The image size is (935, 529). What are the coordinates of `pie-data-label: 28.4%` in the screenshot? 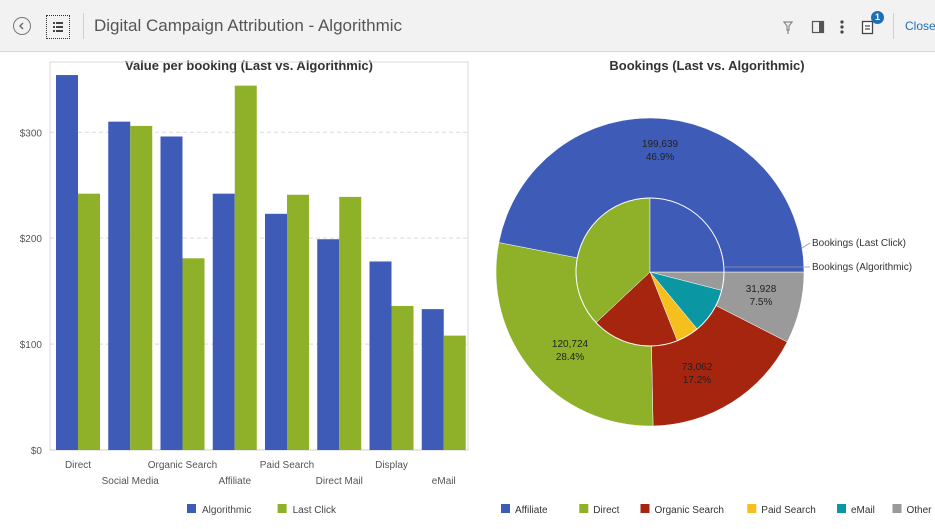 It's located at (570, 357).